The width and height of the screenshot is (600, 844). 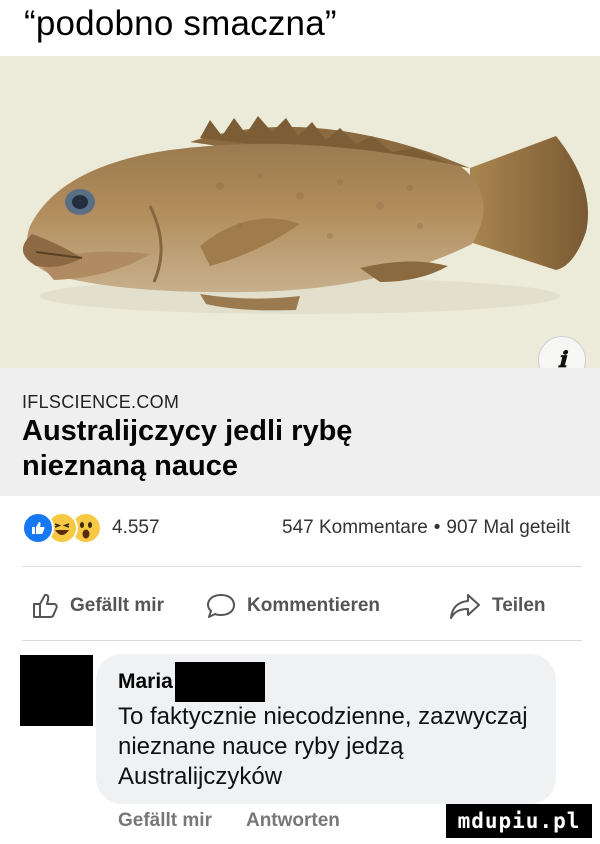 I want to click on post-caption: “podobno smaczna”, so click(x=180, y=23).